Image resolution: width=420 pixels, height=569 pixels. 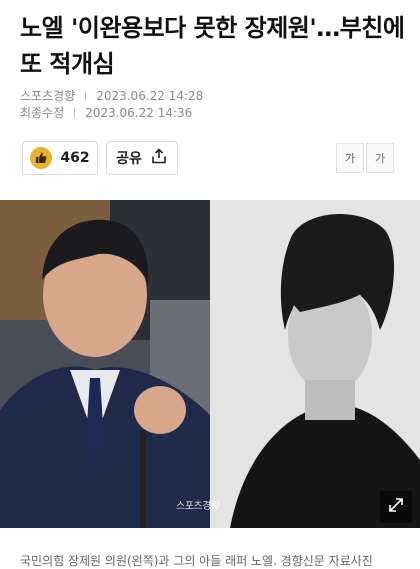 I want to click on publish-info: 스포츠경향 2023.06.22 14:28, so click(x=111, y=95).